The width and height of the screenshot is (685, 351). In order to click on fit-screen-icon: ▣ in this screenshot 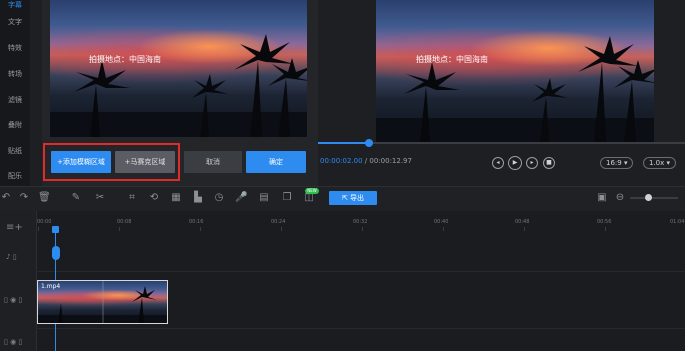, I will do `click(602, 198)`.